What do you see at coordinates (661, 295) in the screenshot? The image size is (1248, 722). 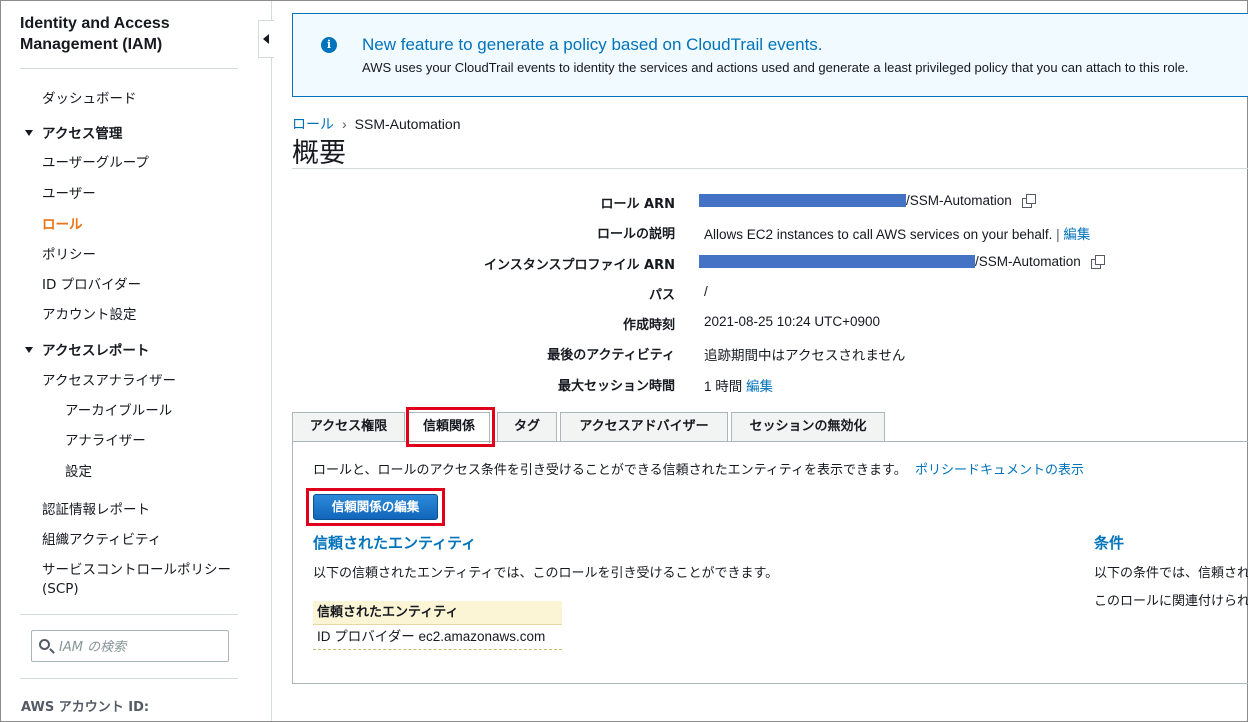 I see `path-label: パス` at bounding box center [661, 295].